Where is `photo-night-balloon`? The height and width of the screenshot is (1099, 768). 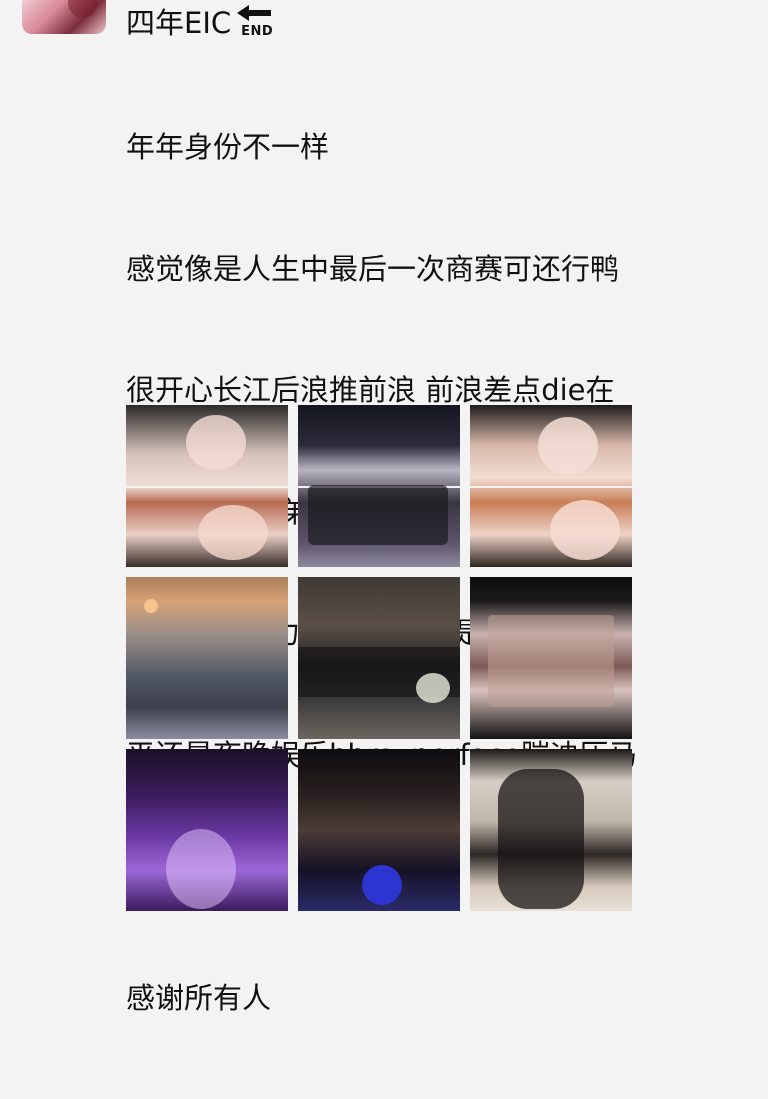
photo-night-balloon is located at coordinates (379, 830).